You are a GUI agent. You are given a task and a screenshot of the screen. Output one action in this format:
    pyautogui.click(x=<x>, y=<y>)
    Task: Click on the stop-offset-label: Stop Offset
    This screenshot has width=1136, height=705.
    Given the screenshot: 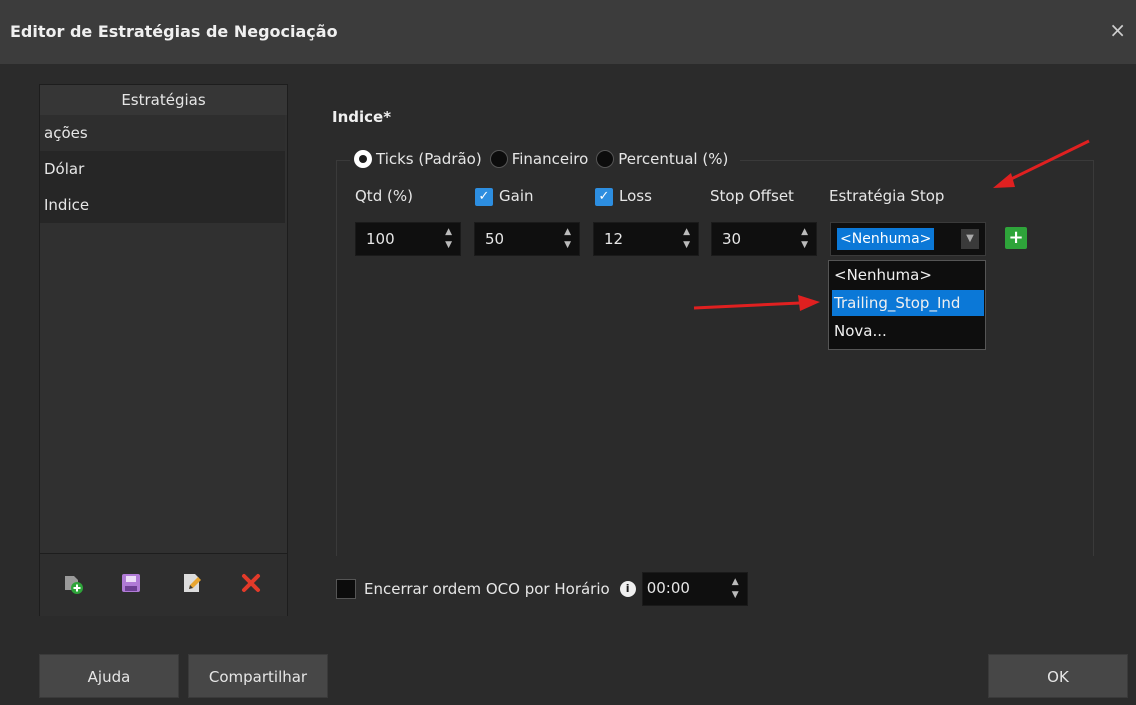 What is the action you would take?
    pyautogui.click(x=752, y=196)
    